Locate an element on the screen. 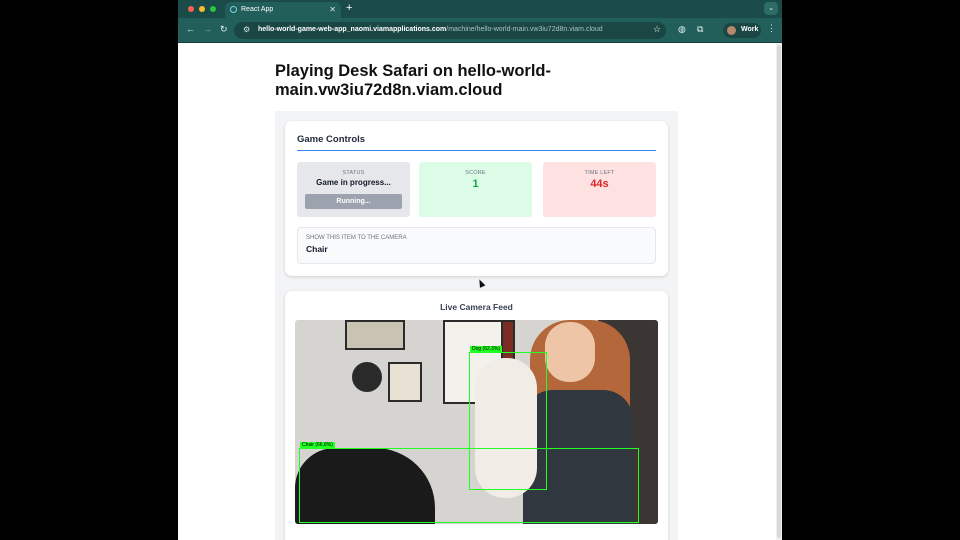  close-window-button is located at coordinates (191, 9).